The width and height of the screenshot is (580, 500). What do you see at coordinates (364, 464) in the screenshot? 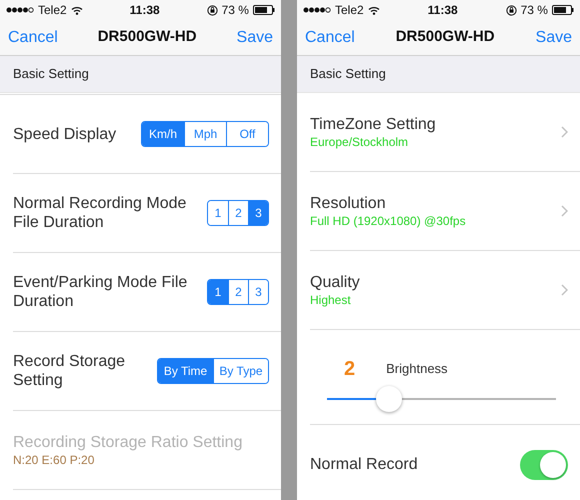
I see `setting-label: Normal Record` at bounding box center [364, 464].